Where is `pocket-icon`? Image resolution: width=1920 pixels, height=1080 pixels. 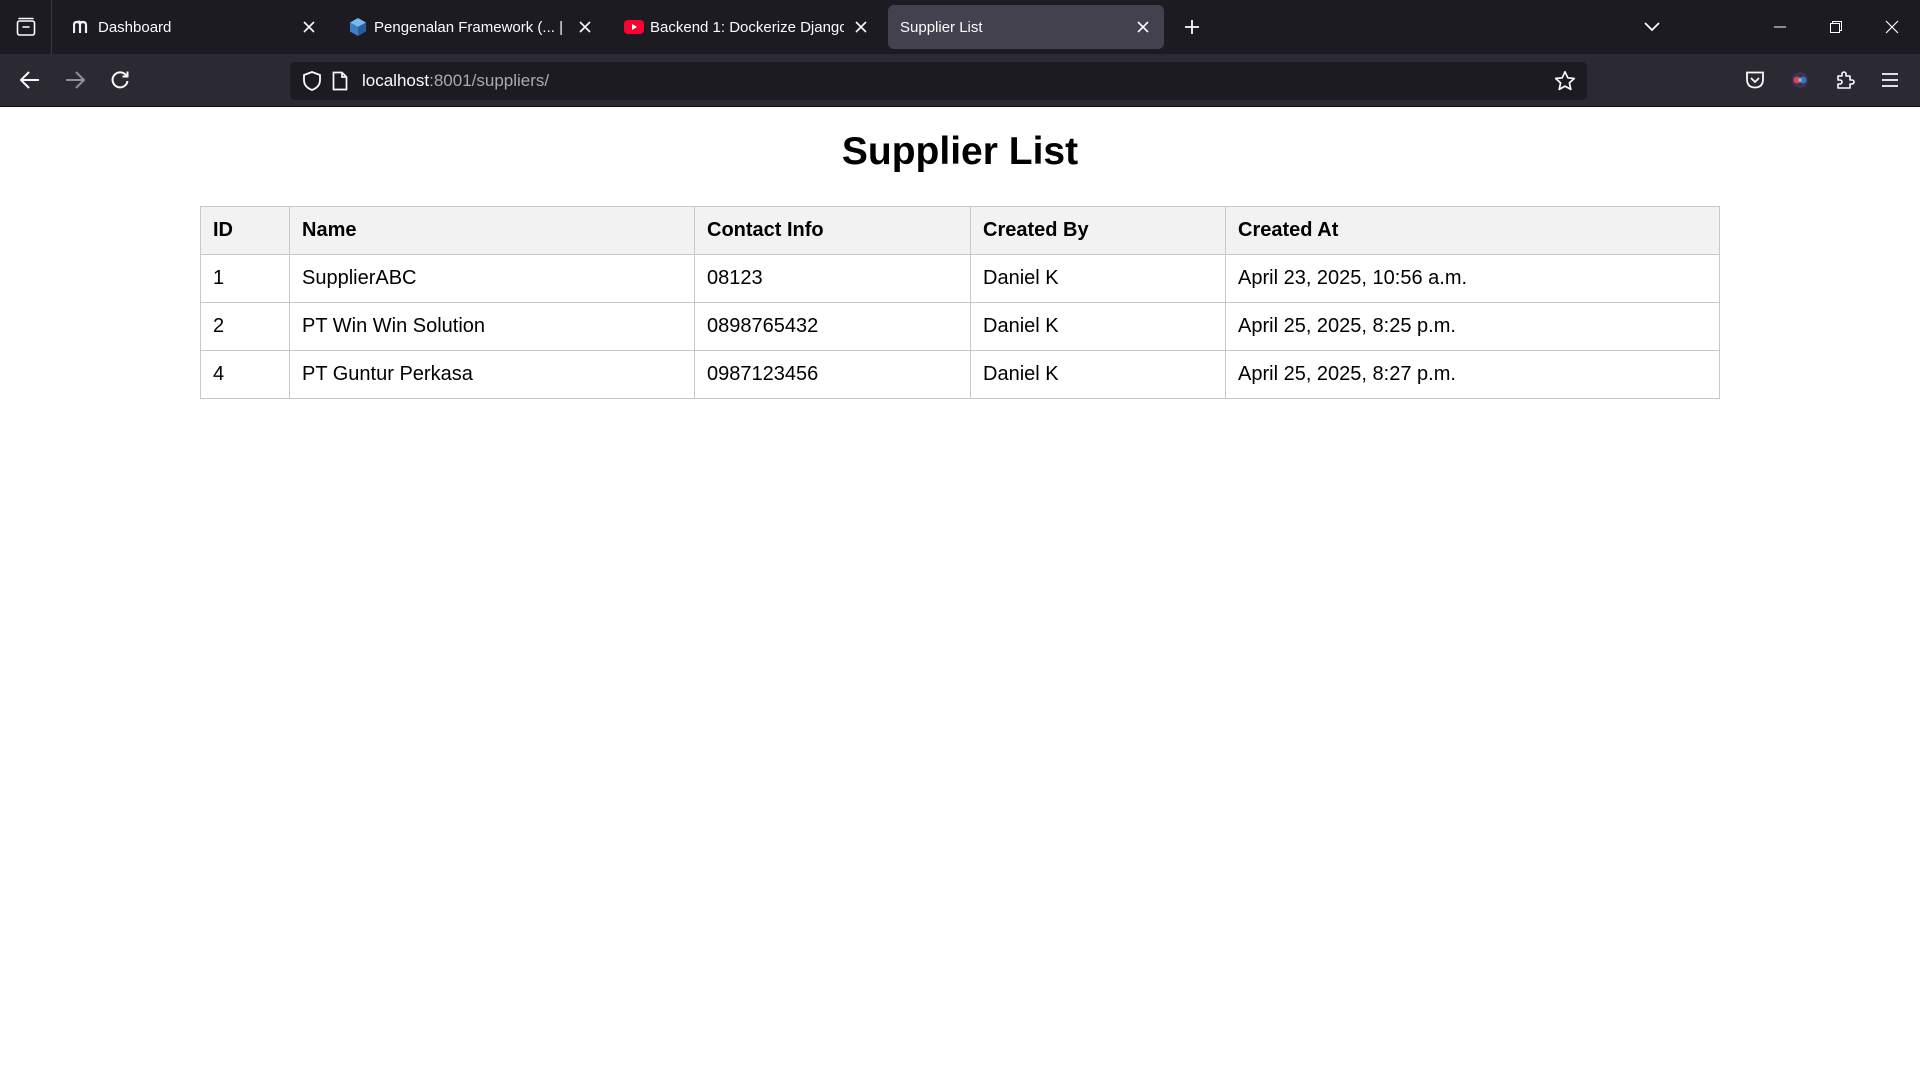
pocket-icon is located at coordinates (1755, 80).